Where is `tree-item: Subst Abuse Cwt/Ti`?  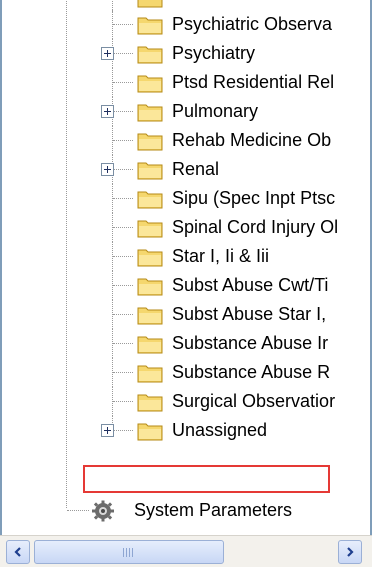 tree-item: Subst Abuse Cwt/Ti is located at coordinates (186, 285).